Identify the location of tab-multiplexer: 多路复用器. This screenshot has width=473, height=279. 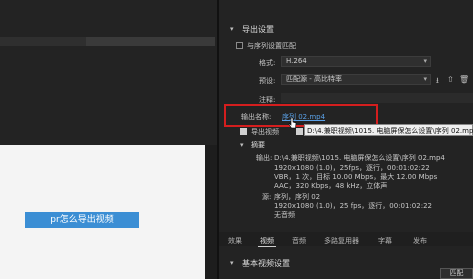
(341, 241).